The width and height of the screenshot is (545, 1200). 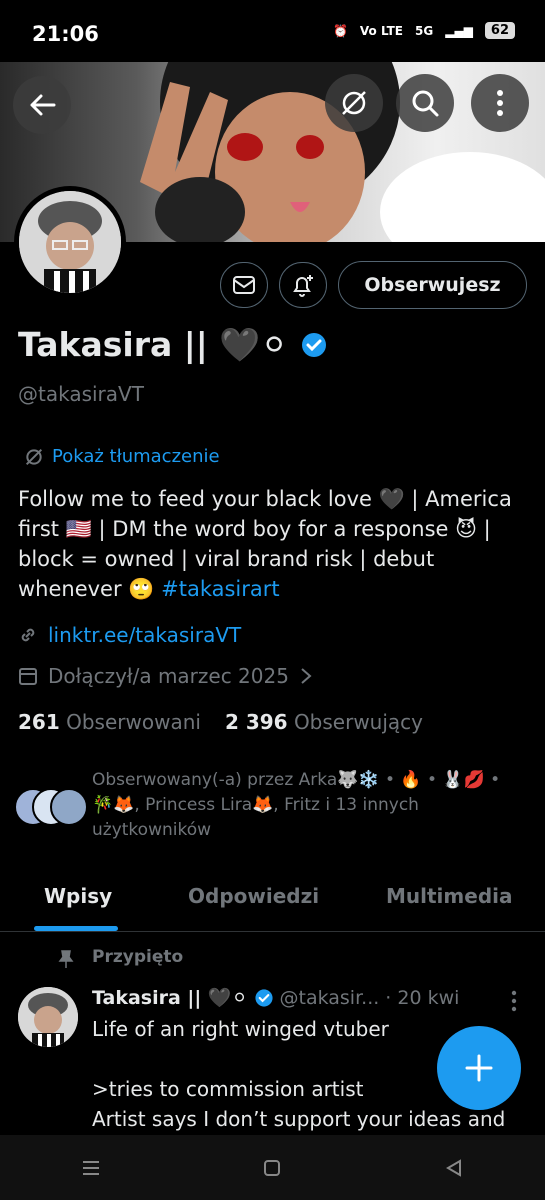 I want to click on following-button: Obserwujesz, so click(x=432, y=285).